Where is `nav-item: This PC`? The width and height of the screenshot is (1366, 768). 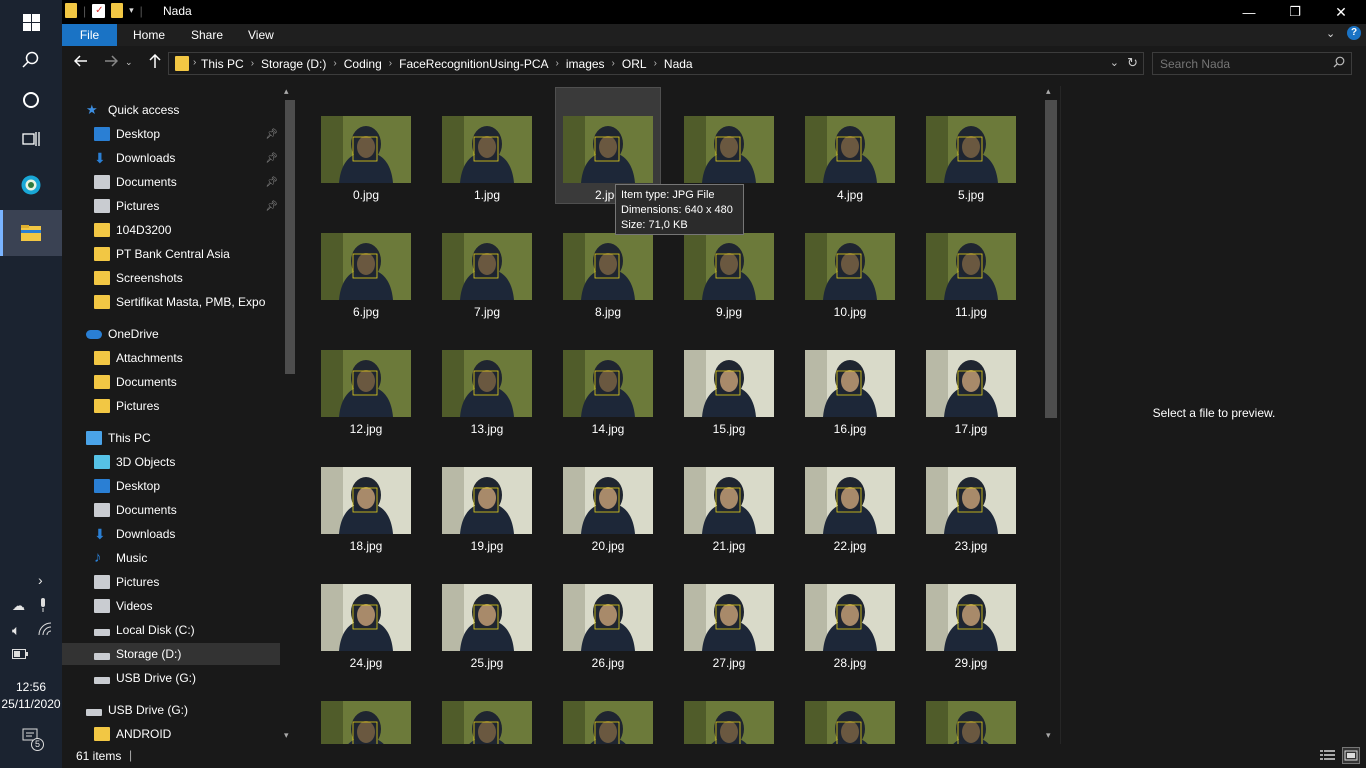
nav-item: This PC is located at coordinates (171, 438).